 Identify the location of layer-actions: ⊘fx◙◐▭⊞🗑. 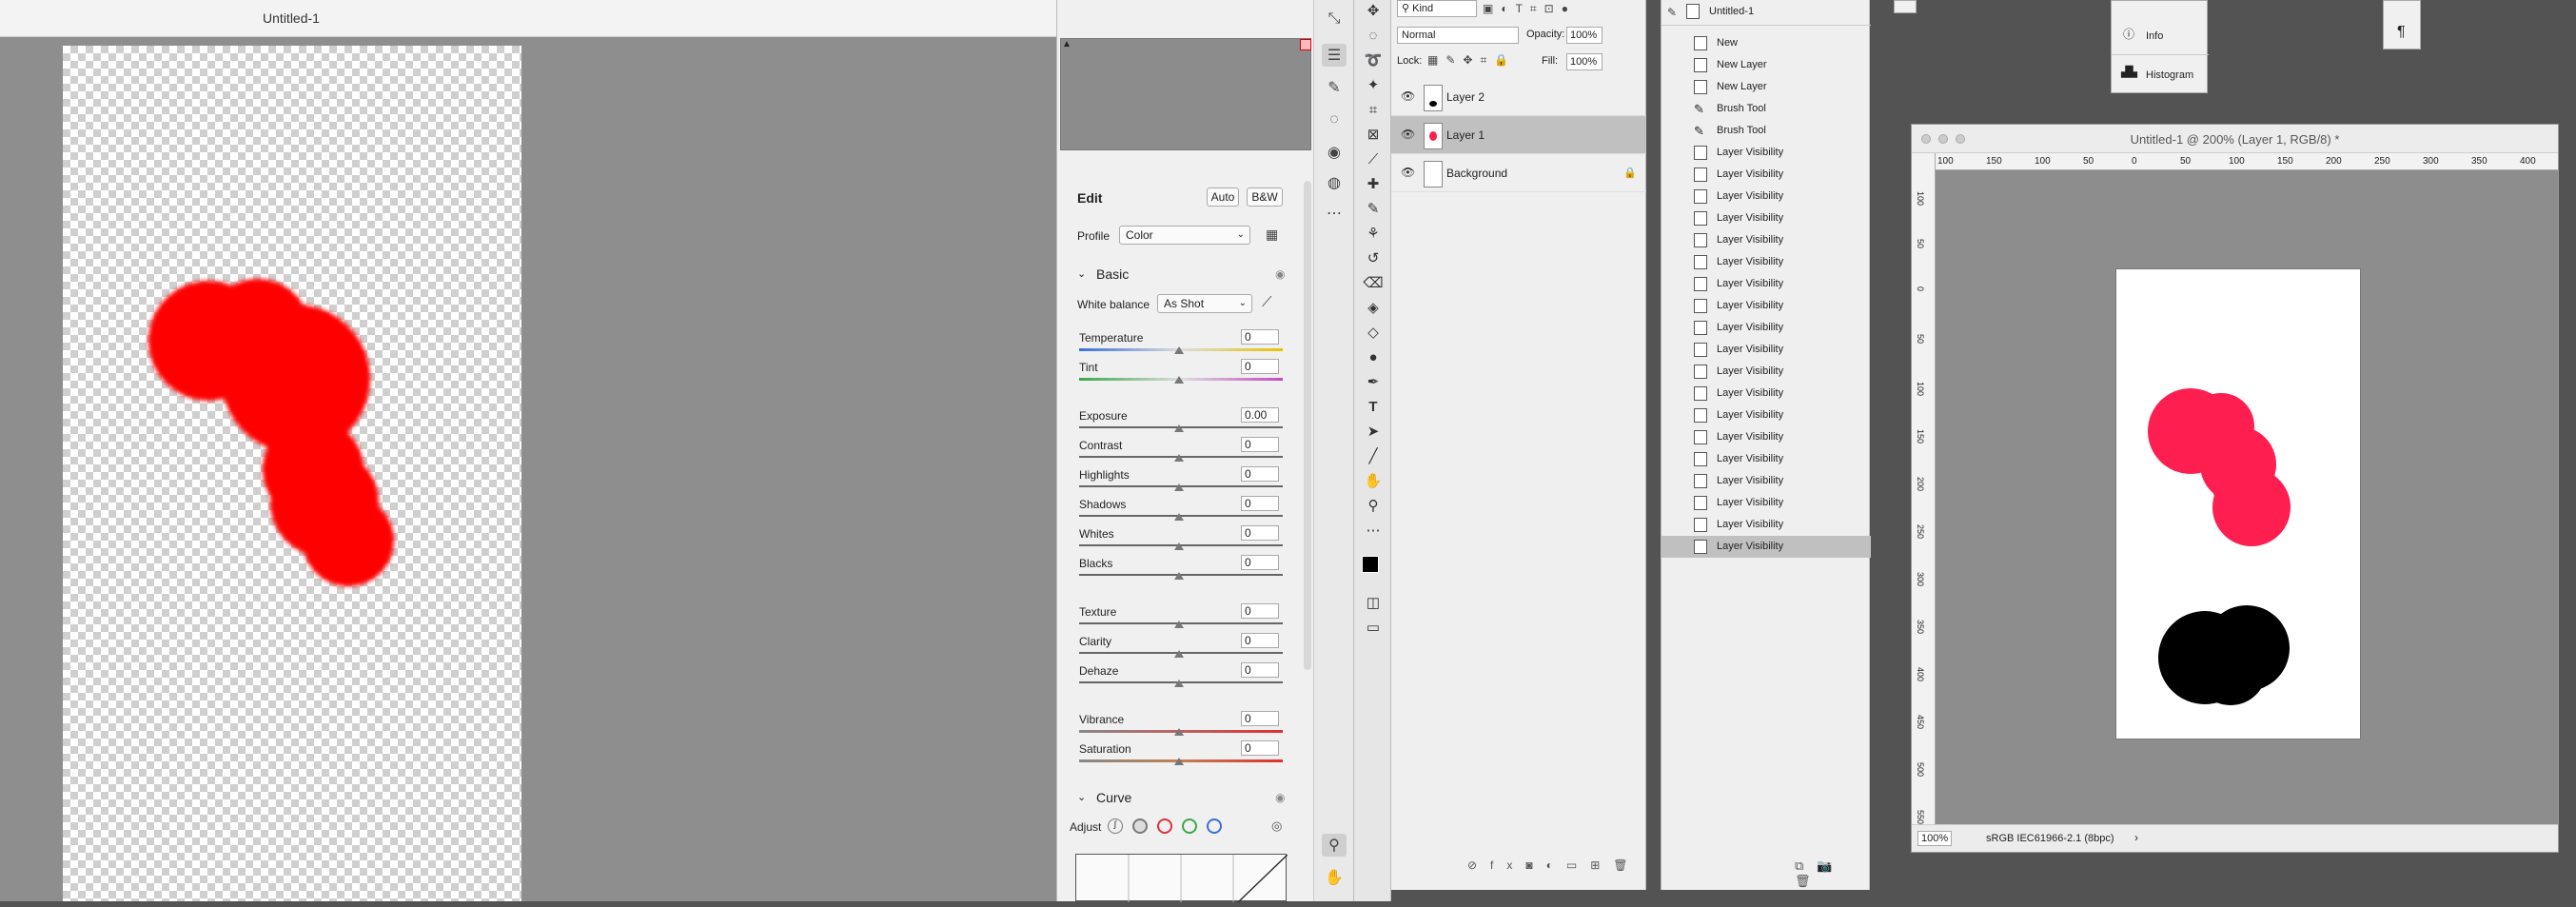
(1554, 865).